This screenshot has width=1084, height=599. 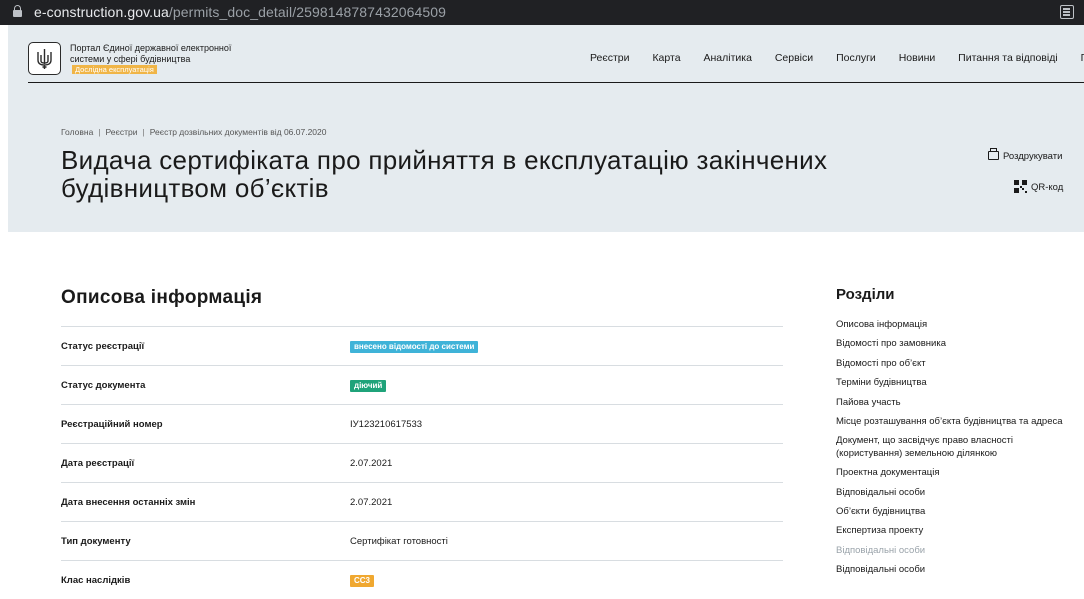 I want to click on print-label: Роздрукувати, so click(x=1033, y=156).